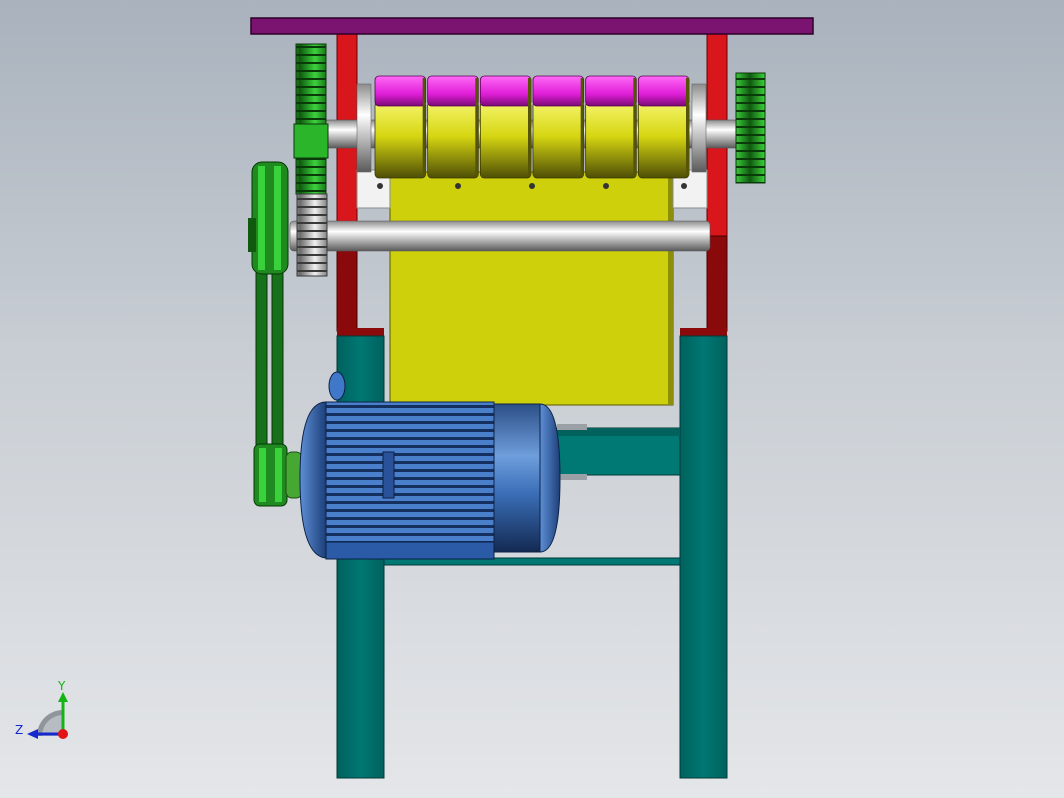 The width and height of the screenshot is (1064, 798). Describe the element at coordinates (311, 119) in the screenshot. I see `roller-drive-gear` at that location.